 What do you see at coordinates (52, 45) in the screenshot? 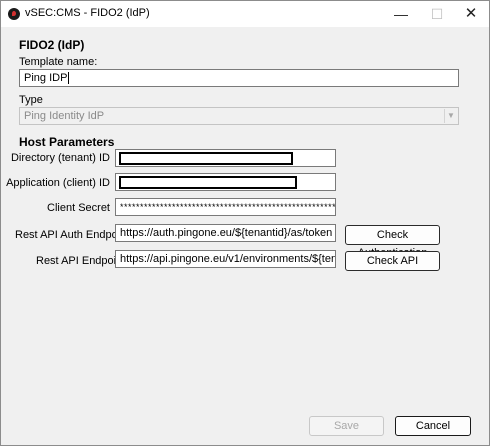
I see `form-heading: FIDO2 (IdP)` at bounding box center [52, 45].